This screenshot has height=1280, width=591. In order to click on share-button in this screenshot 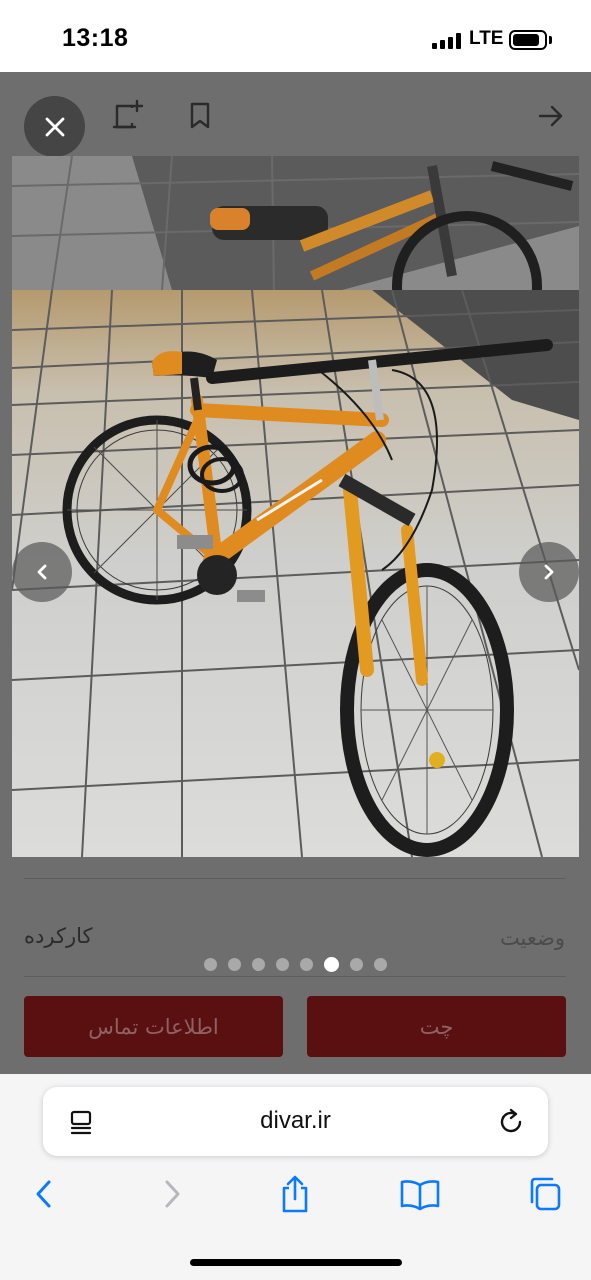, I will do `click(295, 1194)`.